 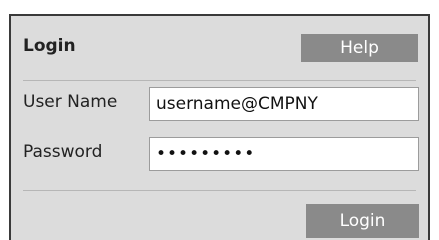 What do you see at coordinates (63, 152) in the screenshot?
I see `password-label: Password` at bounding box center [63, 152].